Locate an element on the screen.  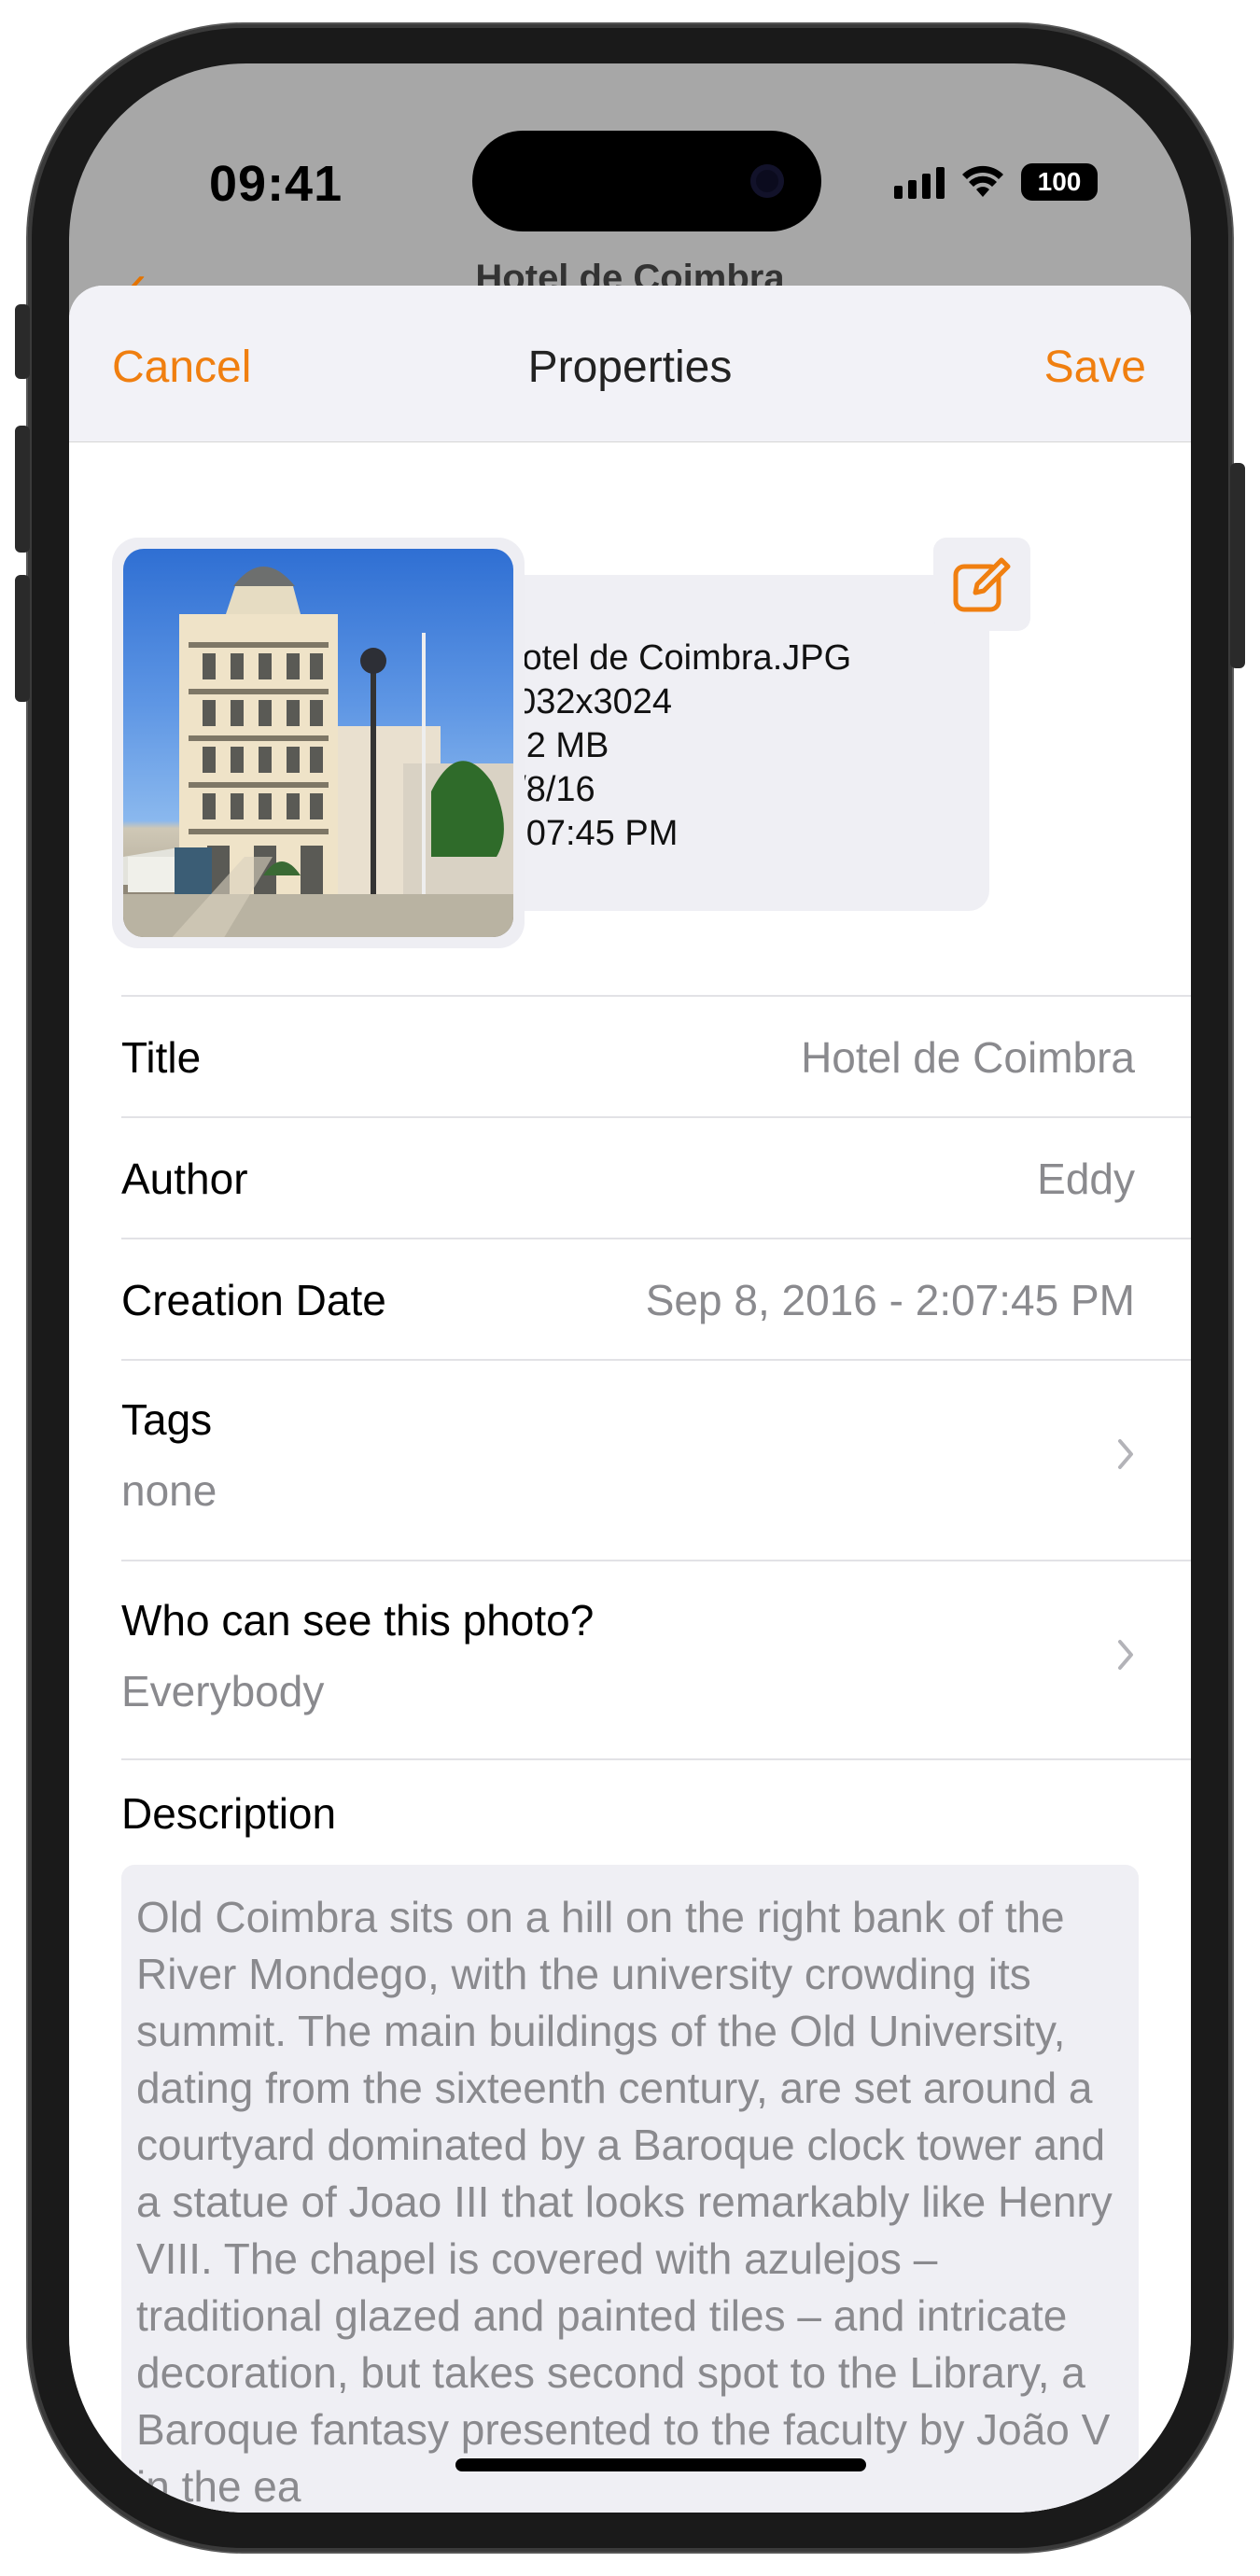
home-indicator is located at coordinates (660, 2464).